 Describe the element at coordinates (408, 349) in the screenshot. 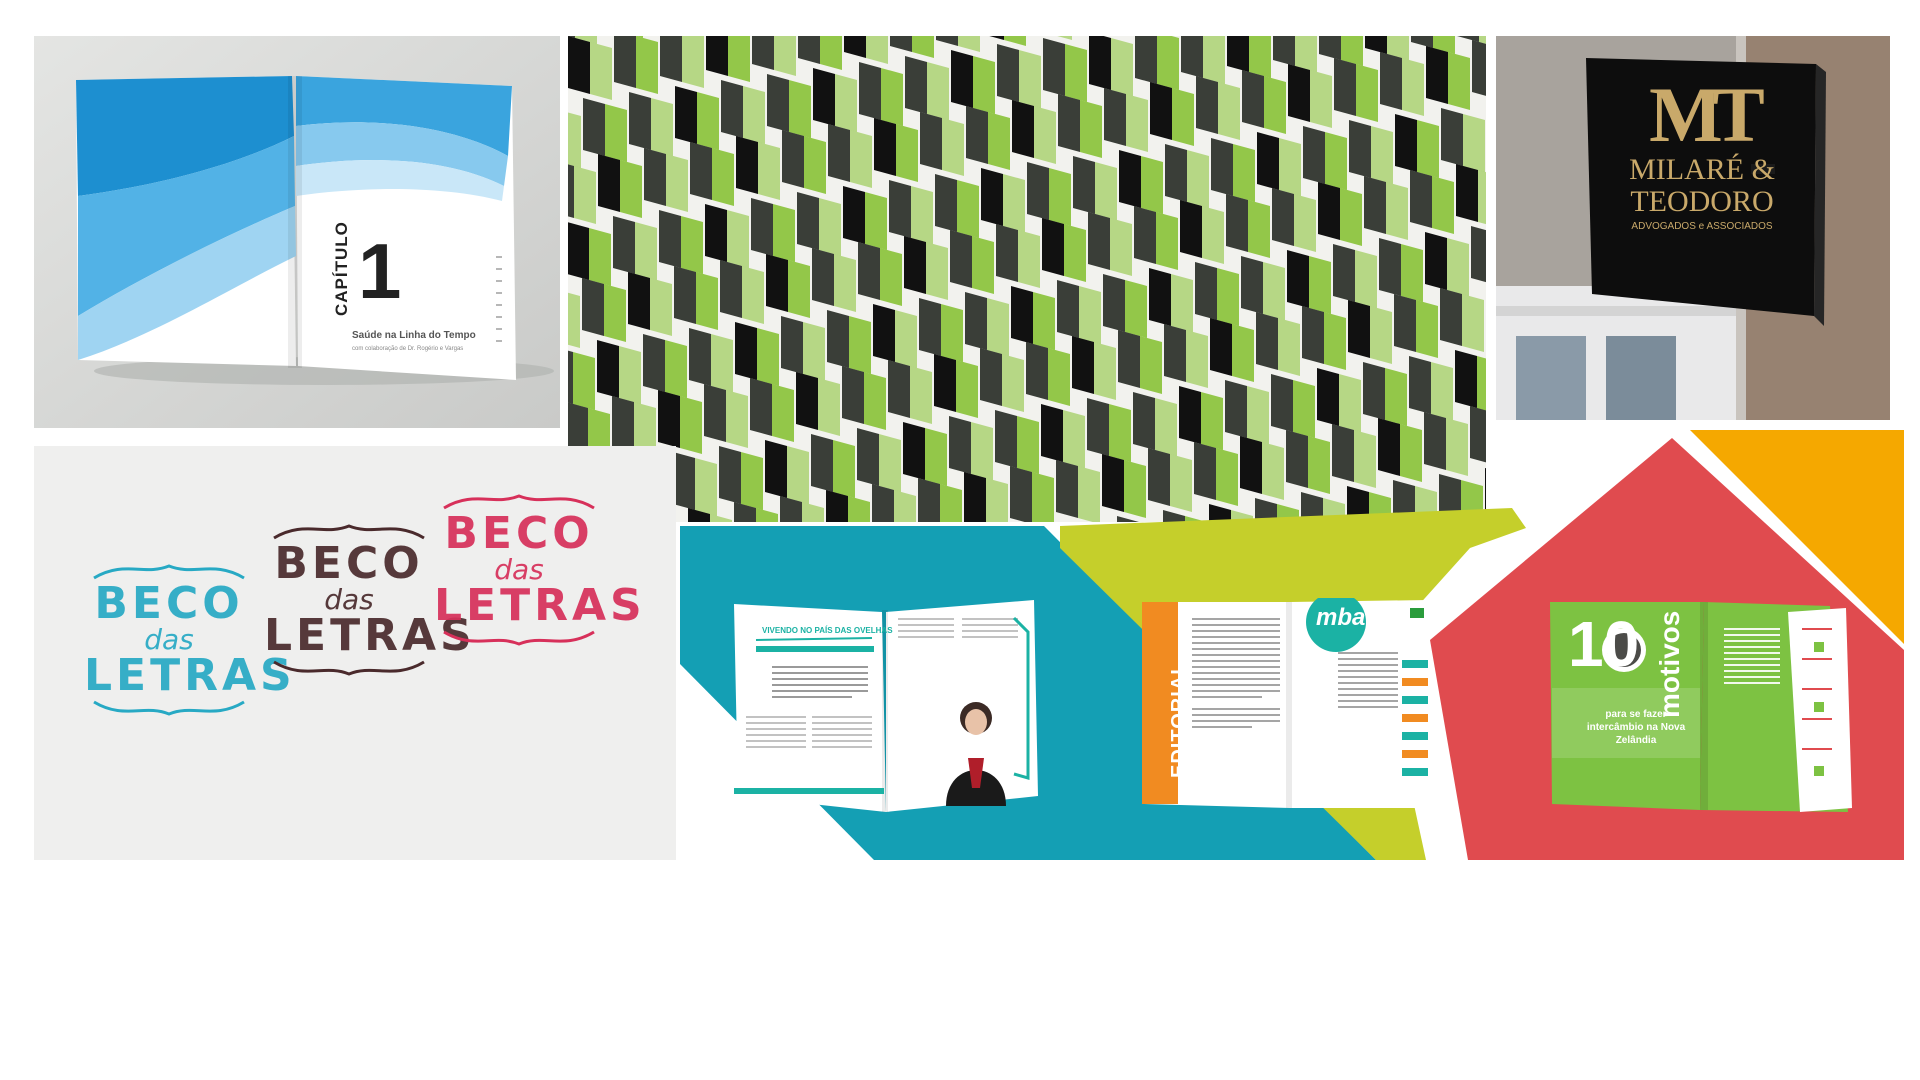

I see `chapter-byline: com colaboração de Dr. Rogério e Vargas` at that location.